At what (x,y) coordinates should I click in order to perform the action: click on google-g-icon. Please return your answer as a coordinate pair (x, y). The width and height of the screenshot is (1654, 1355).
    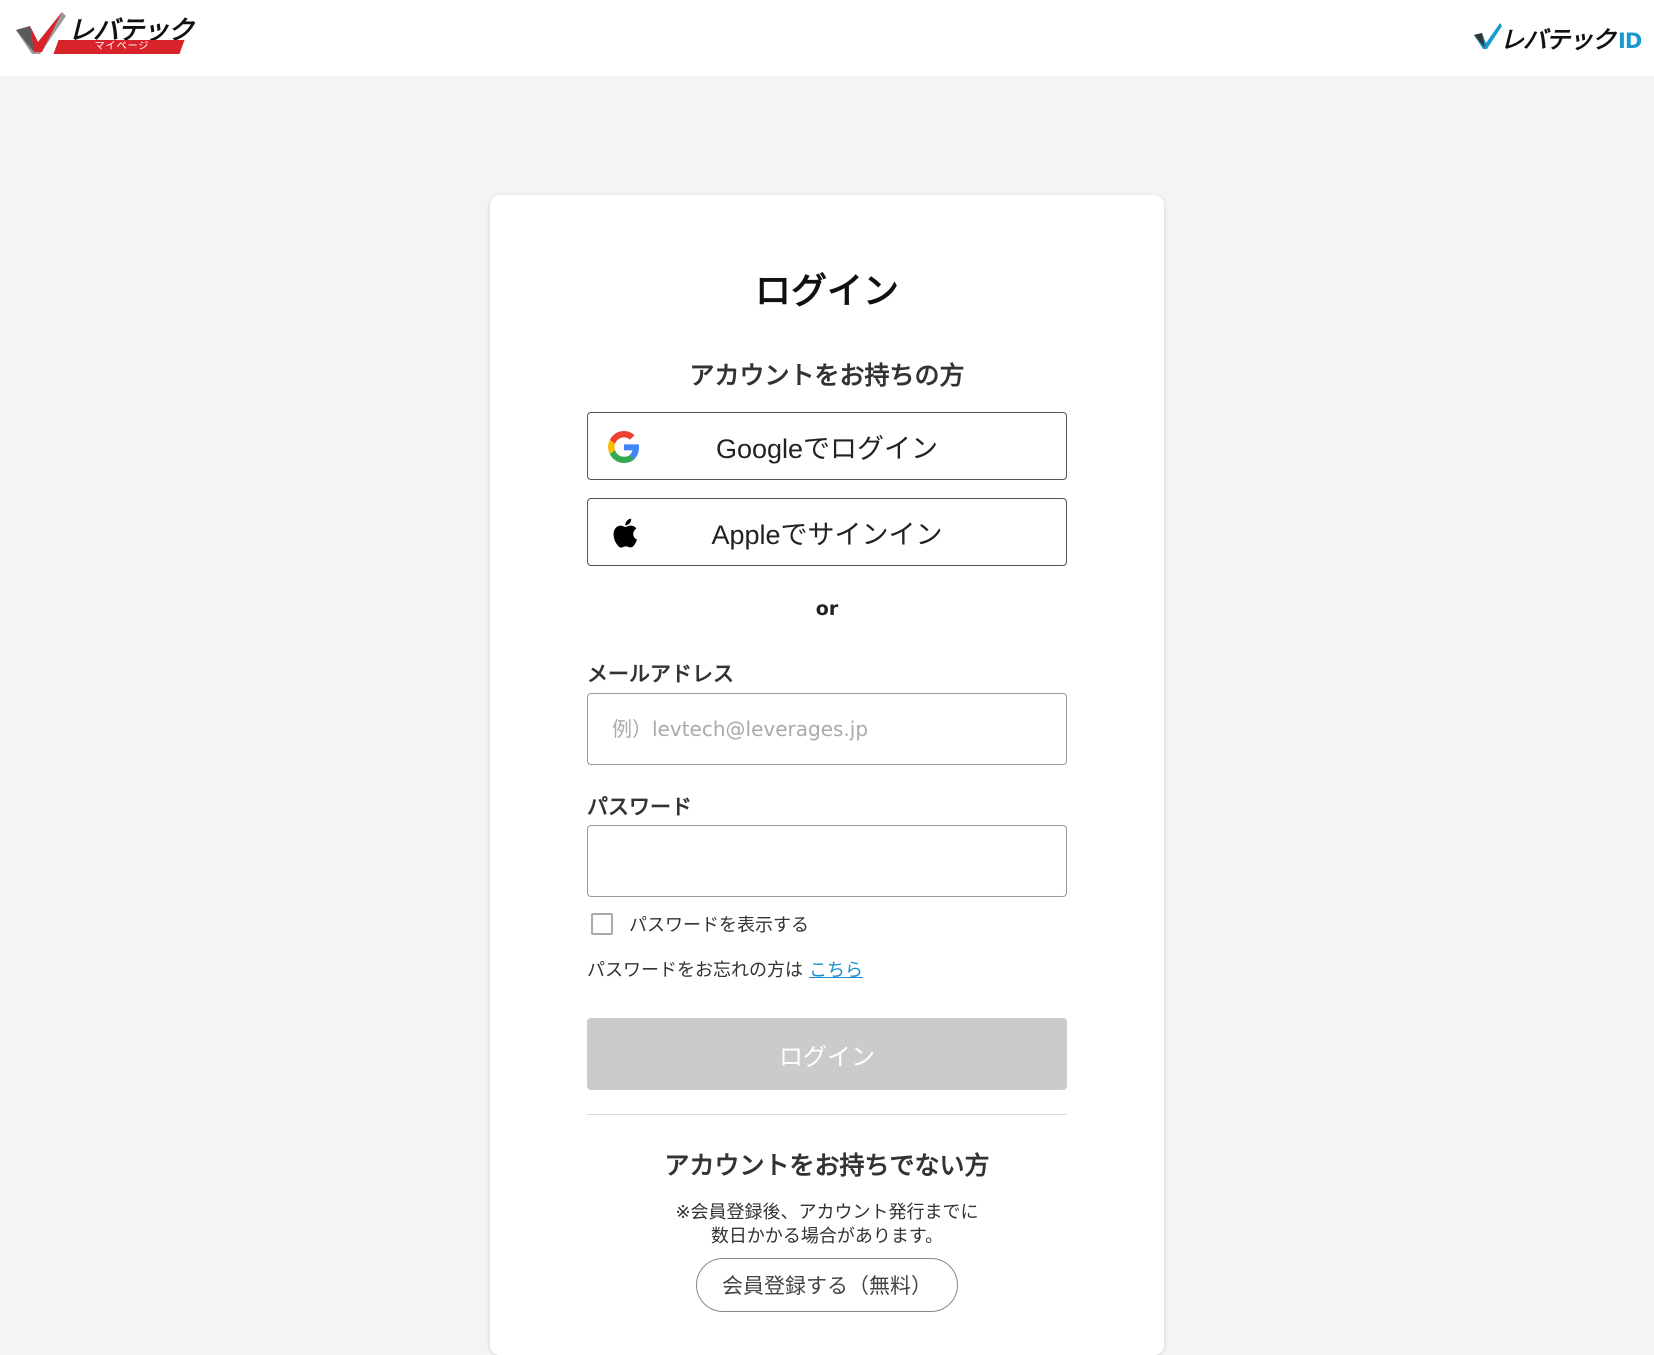
    Looking at the image, I should click on (623, 447).